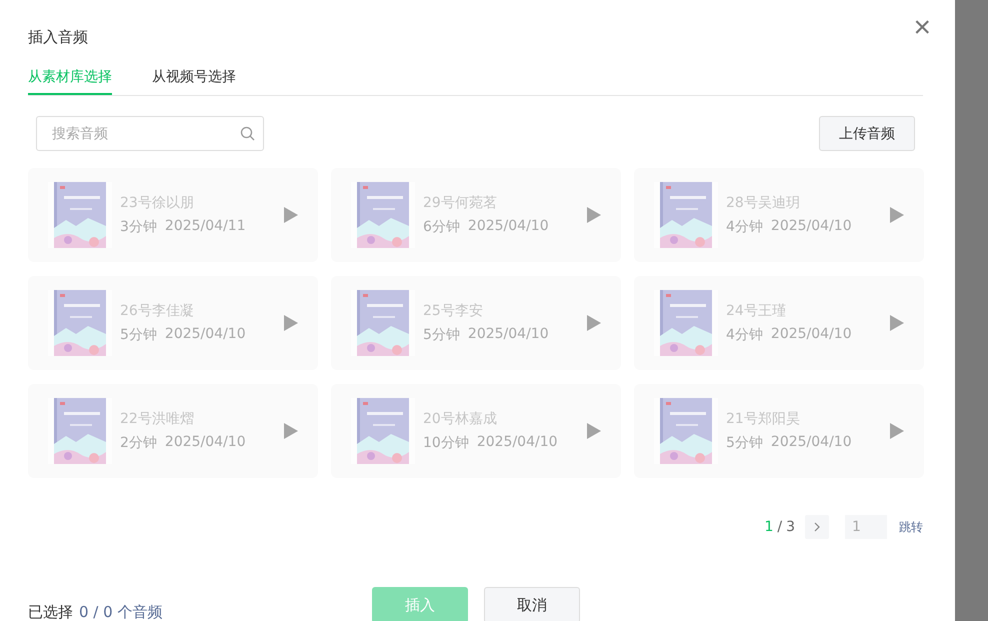  Describe the element at coordinates (441, 227) in the screenshot. I see `audio-duration: 6分钟` at that location.